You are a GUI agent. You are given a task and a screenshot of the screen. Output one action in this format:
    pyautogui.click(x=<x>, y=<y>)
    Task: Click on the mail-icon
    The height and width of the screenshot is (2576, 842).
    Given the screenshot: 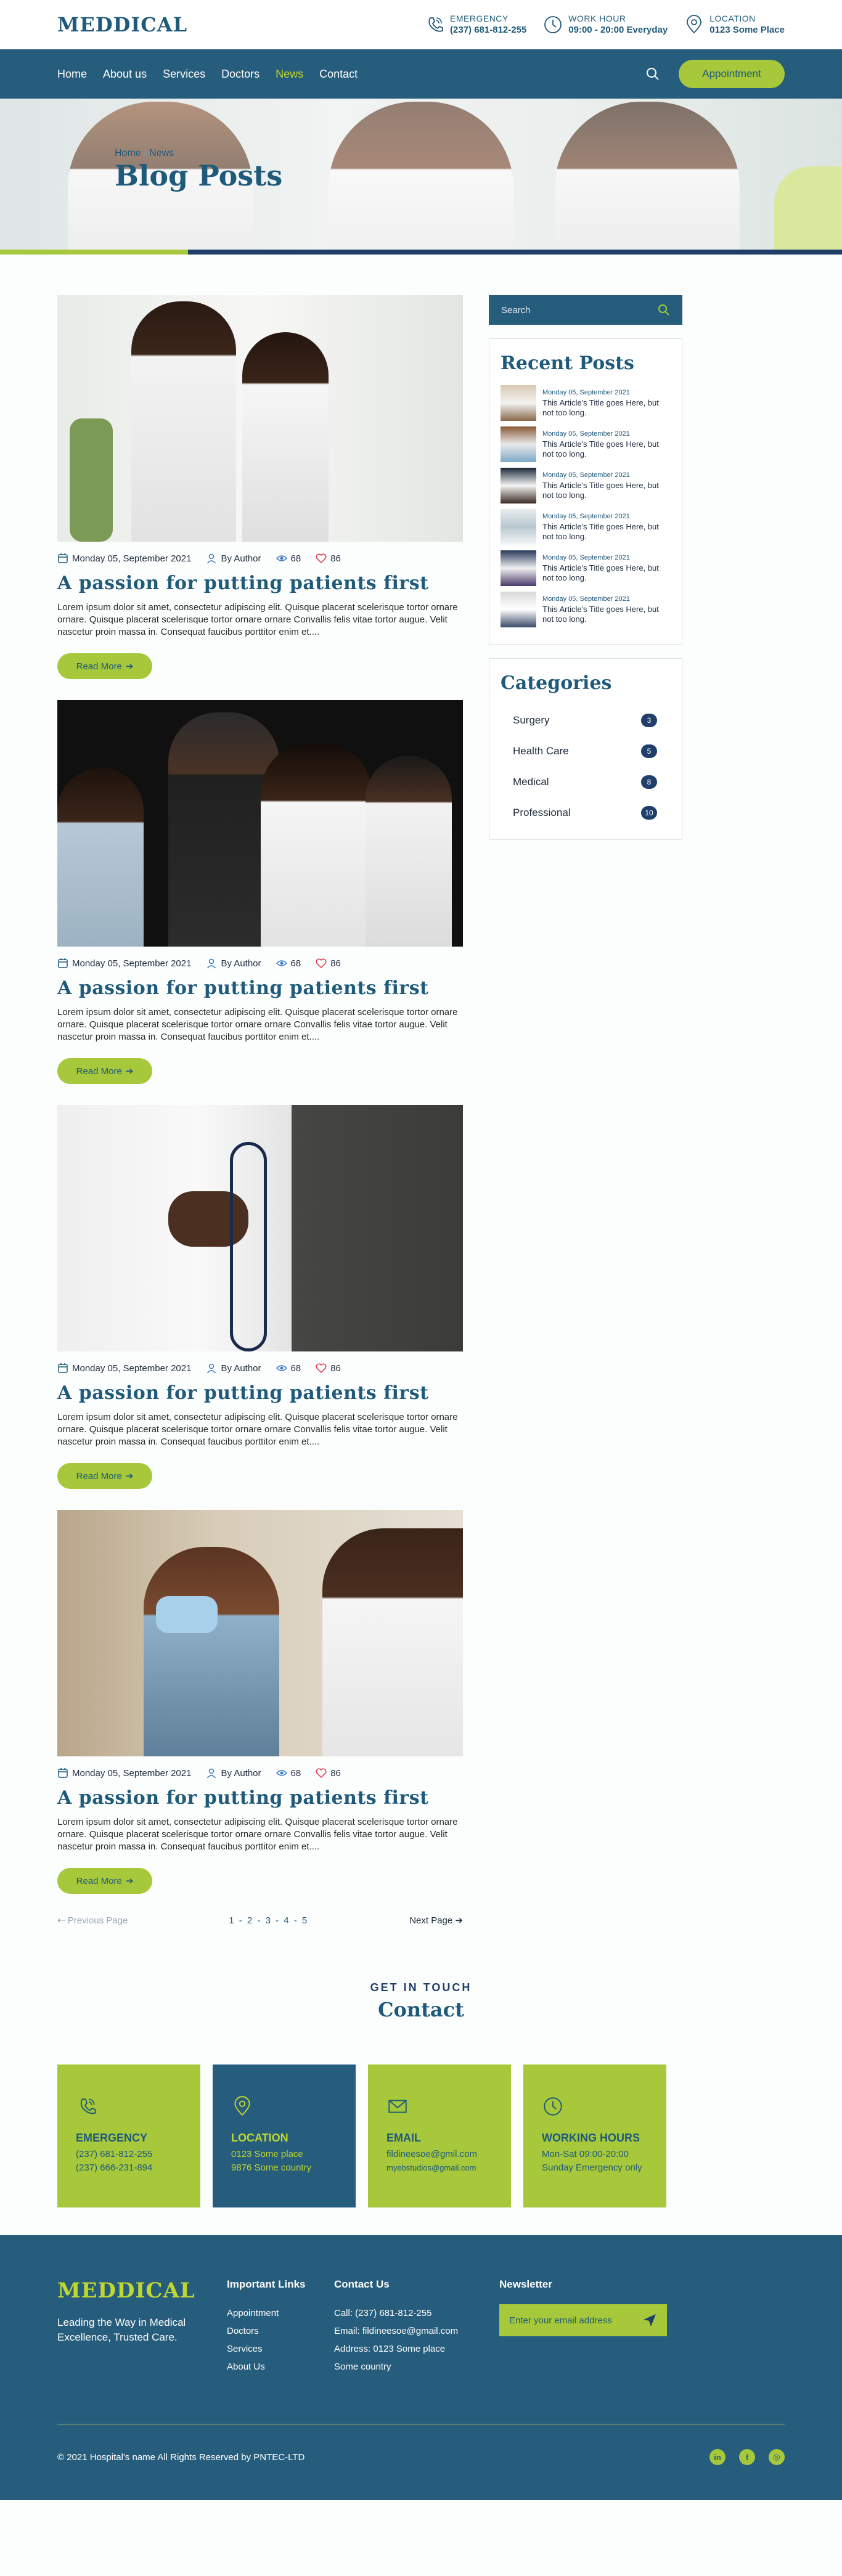 What is the action you would take?
    pyautogui.click(x=398, y=2106)
    